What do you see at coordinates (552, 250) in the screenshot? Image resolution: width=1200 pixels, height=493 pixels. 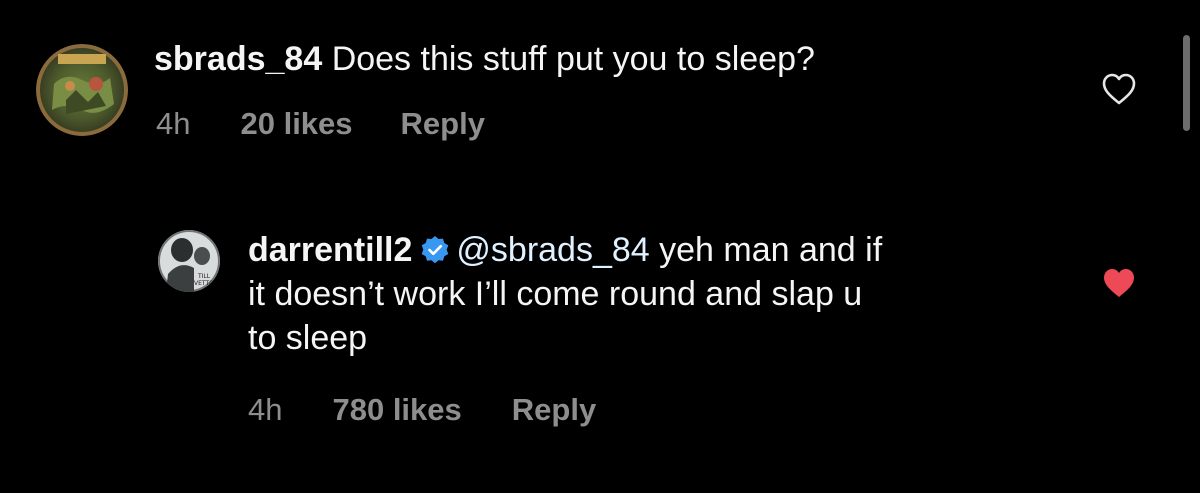 I see `mention-link: @sbrads_84` at bounding box center [552, 250].